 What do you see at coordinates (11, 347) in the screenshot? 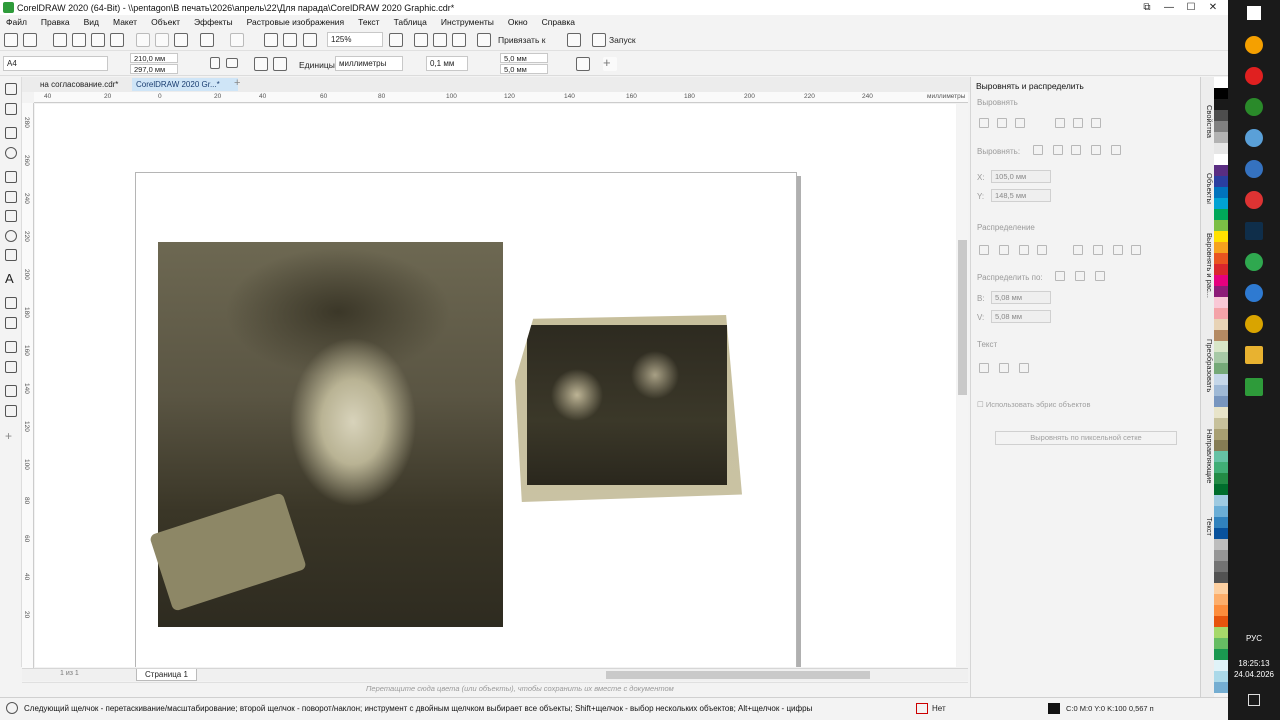
I see `shadow-tool-icon` at bounding box center [11, 347].